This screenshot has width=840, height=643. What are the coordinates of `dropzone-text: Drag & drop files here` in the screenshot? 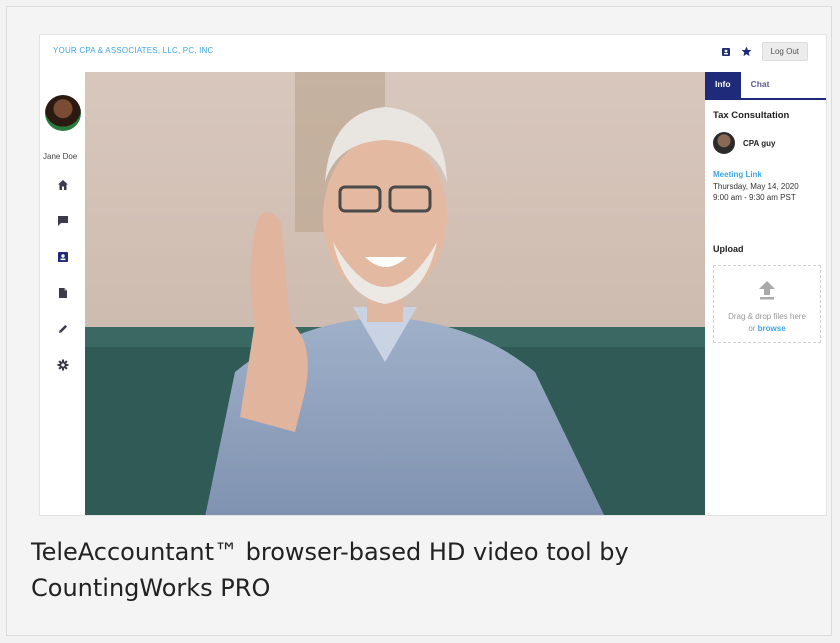 It's located at (767, 316).